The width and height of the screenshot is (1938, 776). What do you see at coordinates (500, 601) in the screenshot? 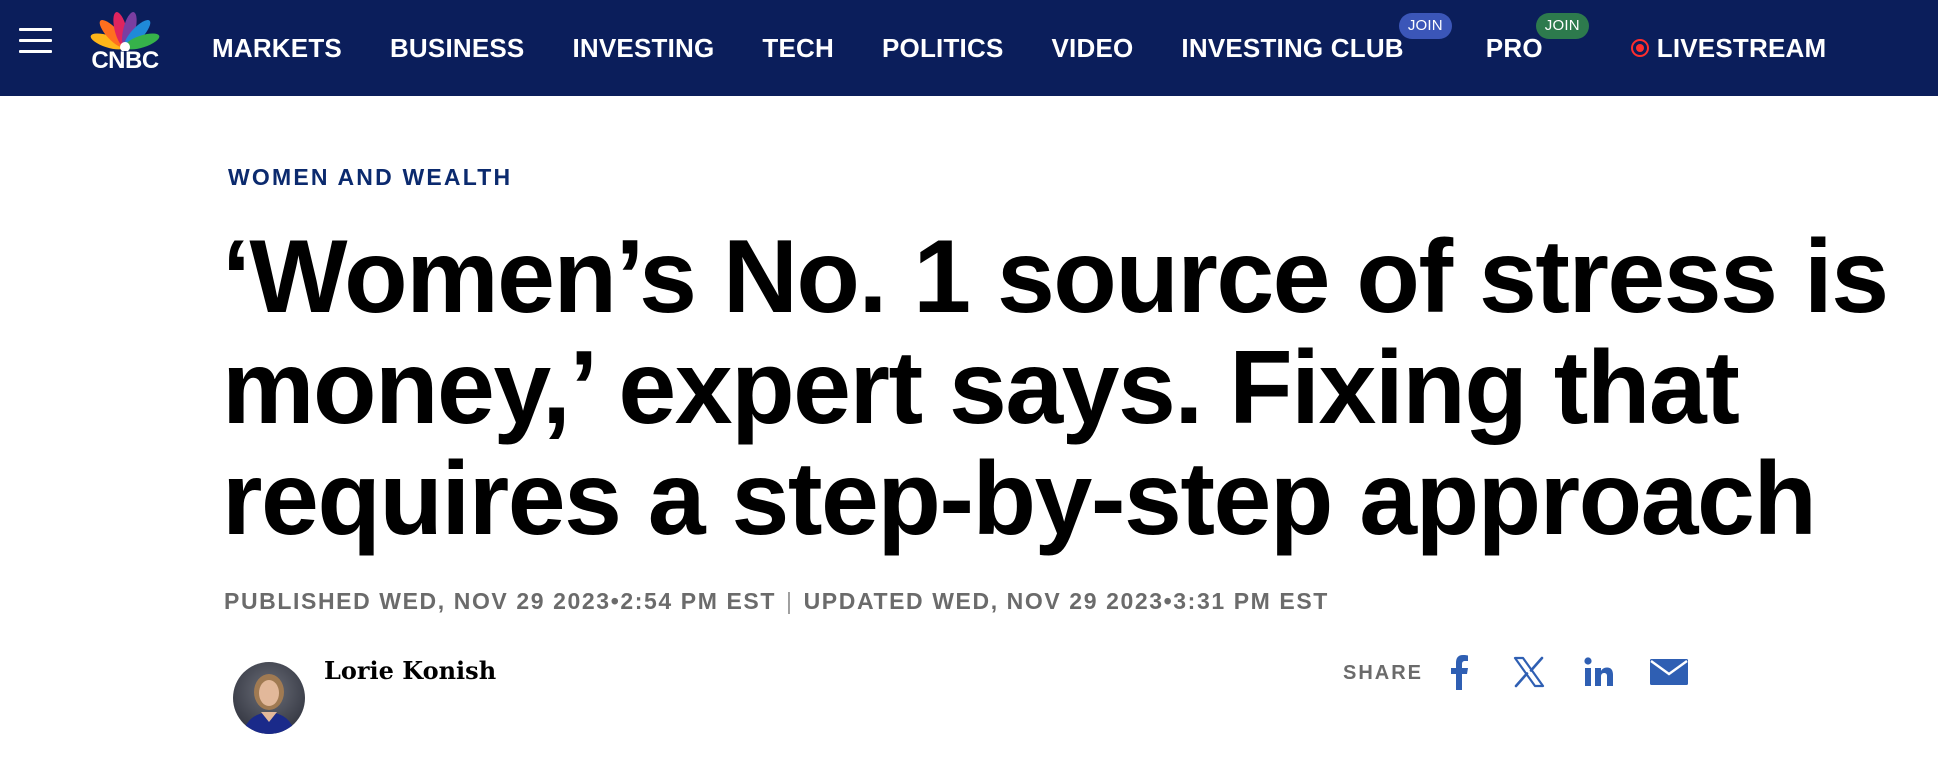
I see `published-timestamp: PUBLISHED WED, NOV 29 2023•2:54 PM EST` at bounding box center [500, 601].